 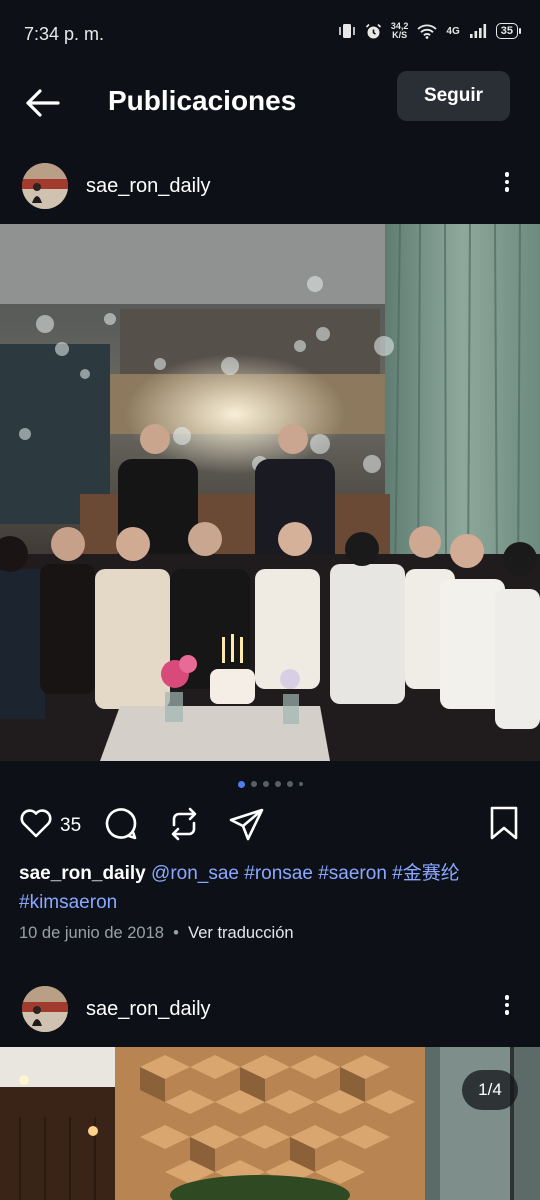 I want to click on repost-button, so click(x=184, y=826).